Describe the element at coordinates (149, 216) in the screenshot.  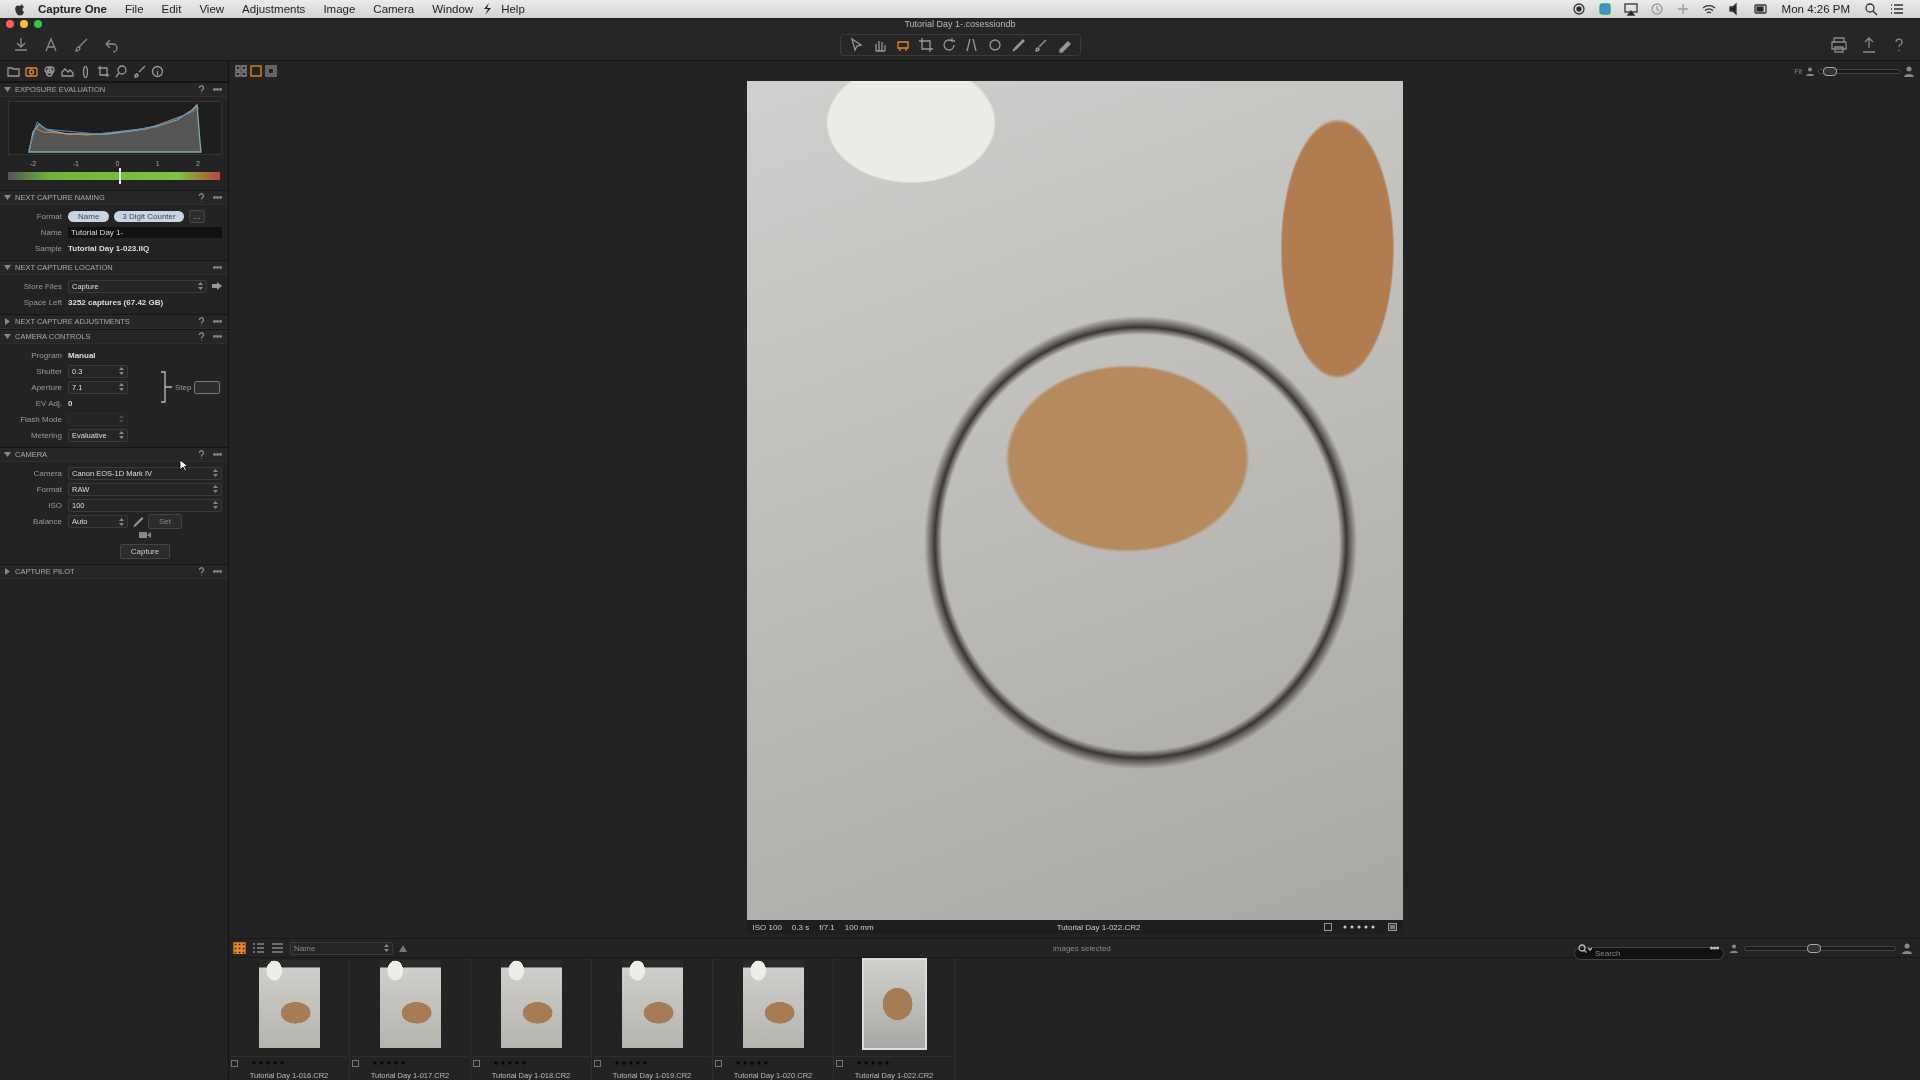
I see `format-token: 3 Digit Counter` at that location.